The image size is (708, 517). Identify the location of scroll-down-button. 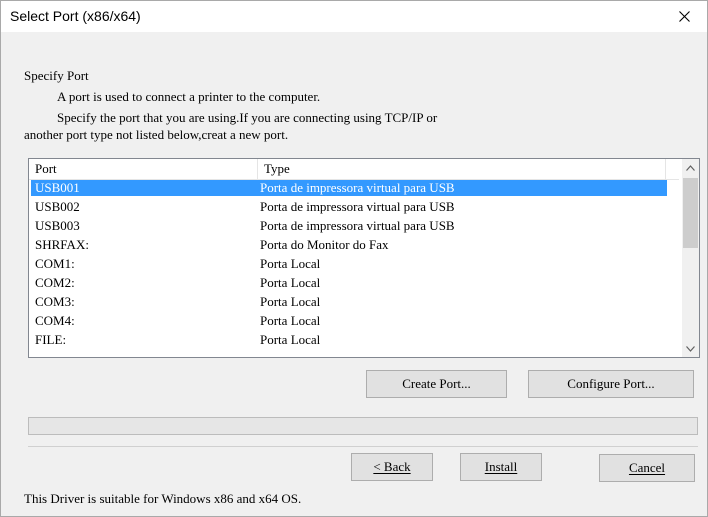
(690, 348).